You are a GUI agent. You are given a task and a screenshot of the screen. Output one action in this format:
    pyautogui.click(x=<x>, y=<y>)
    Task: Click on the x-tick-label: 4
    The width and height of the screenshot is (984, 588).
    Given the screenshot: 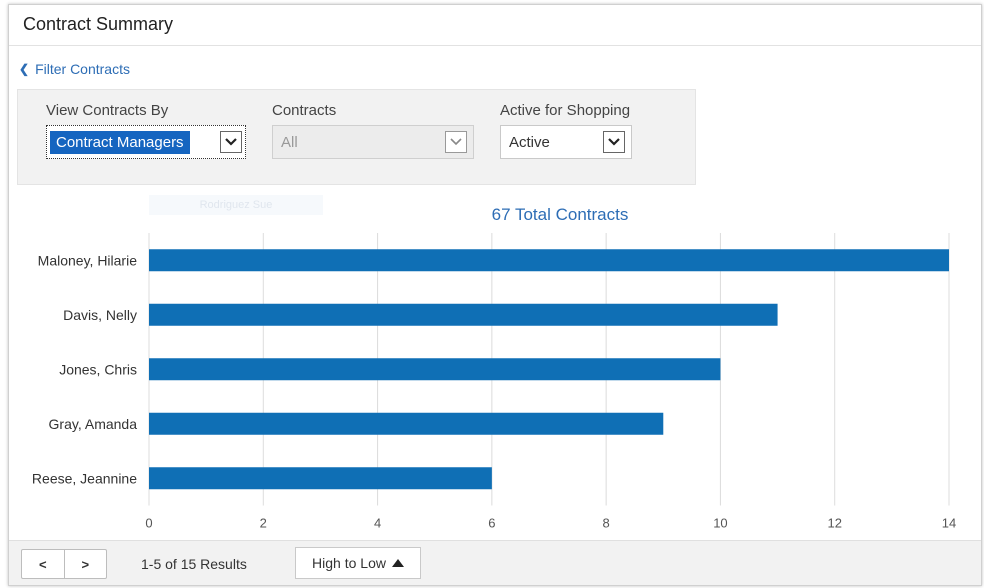 What is the action you would take?
    pyautogui.click(x=377, y=523)
    